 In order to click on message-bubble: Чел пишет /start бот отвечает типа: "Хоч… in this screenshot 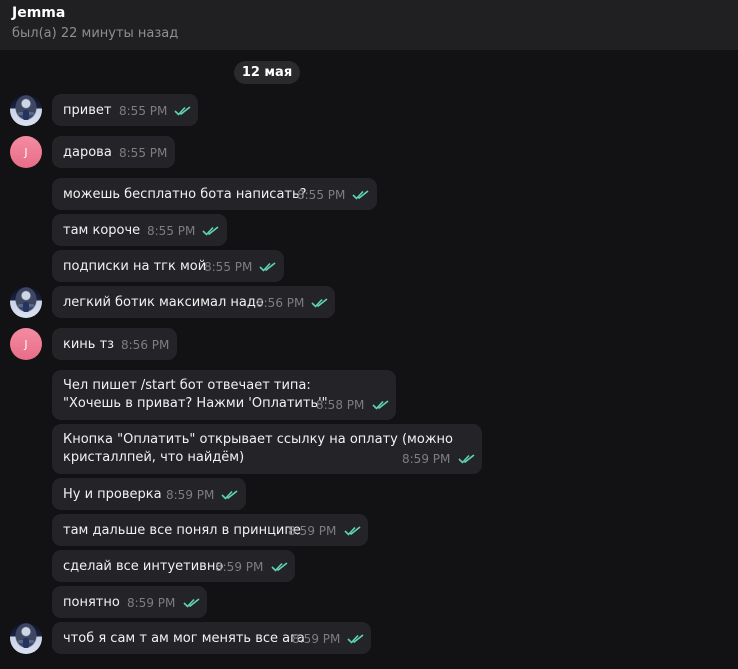, I will do `click(224, 395)`.